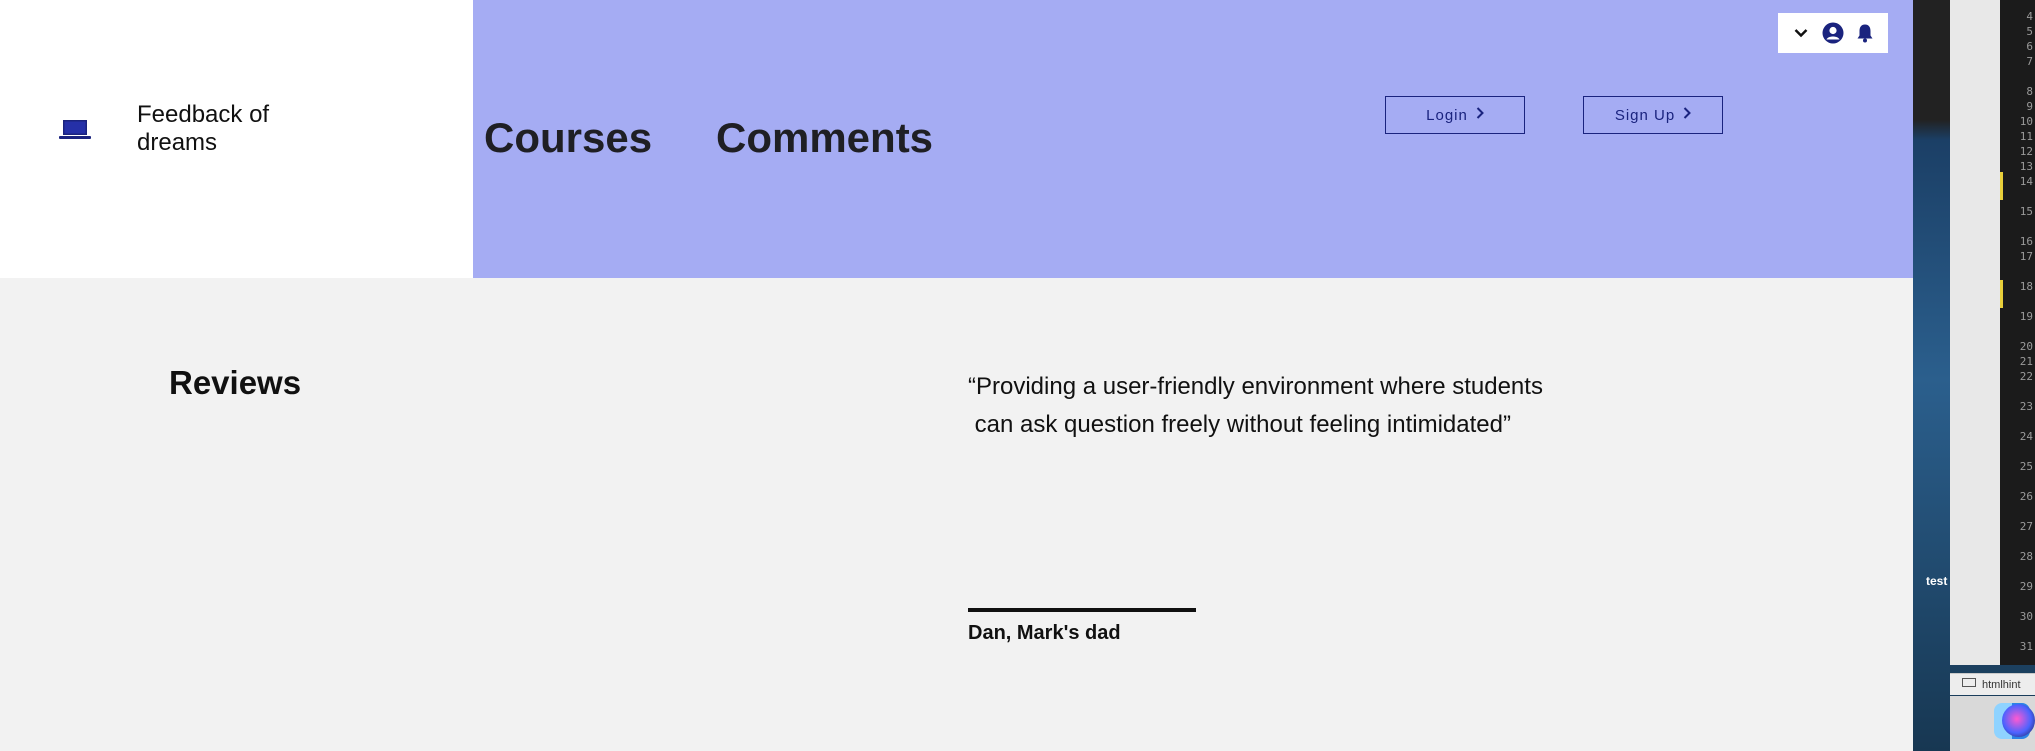  What do you see at coordinates (2029, 31) in the screenshot?
I see `line-number: 5` at bounding box center [2029, 31].